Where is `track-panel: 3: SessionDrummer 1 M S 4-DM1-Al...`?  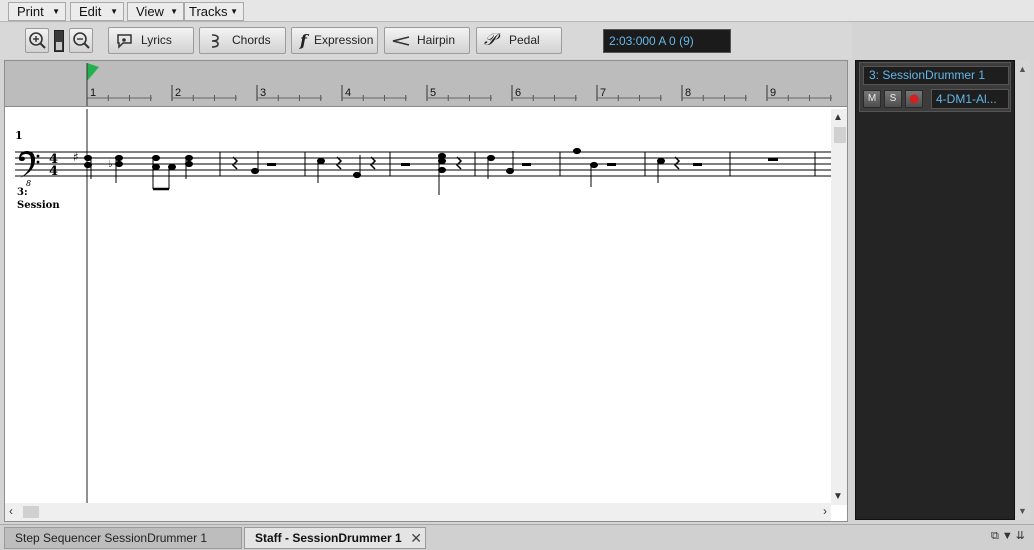 track-panel: 3: SessionDrummer 1 M S 4-DM1-Al... is located at coordinates (935, 290).